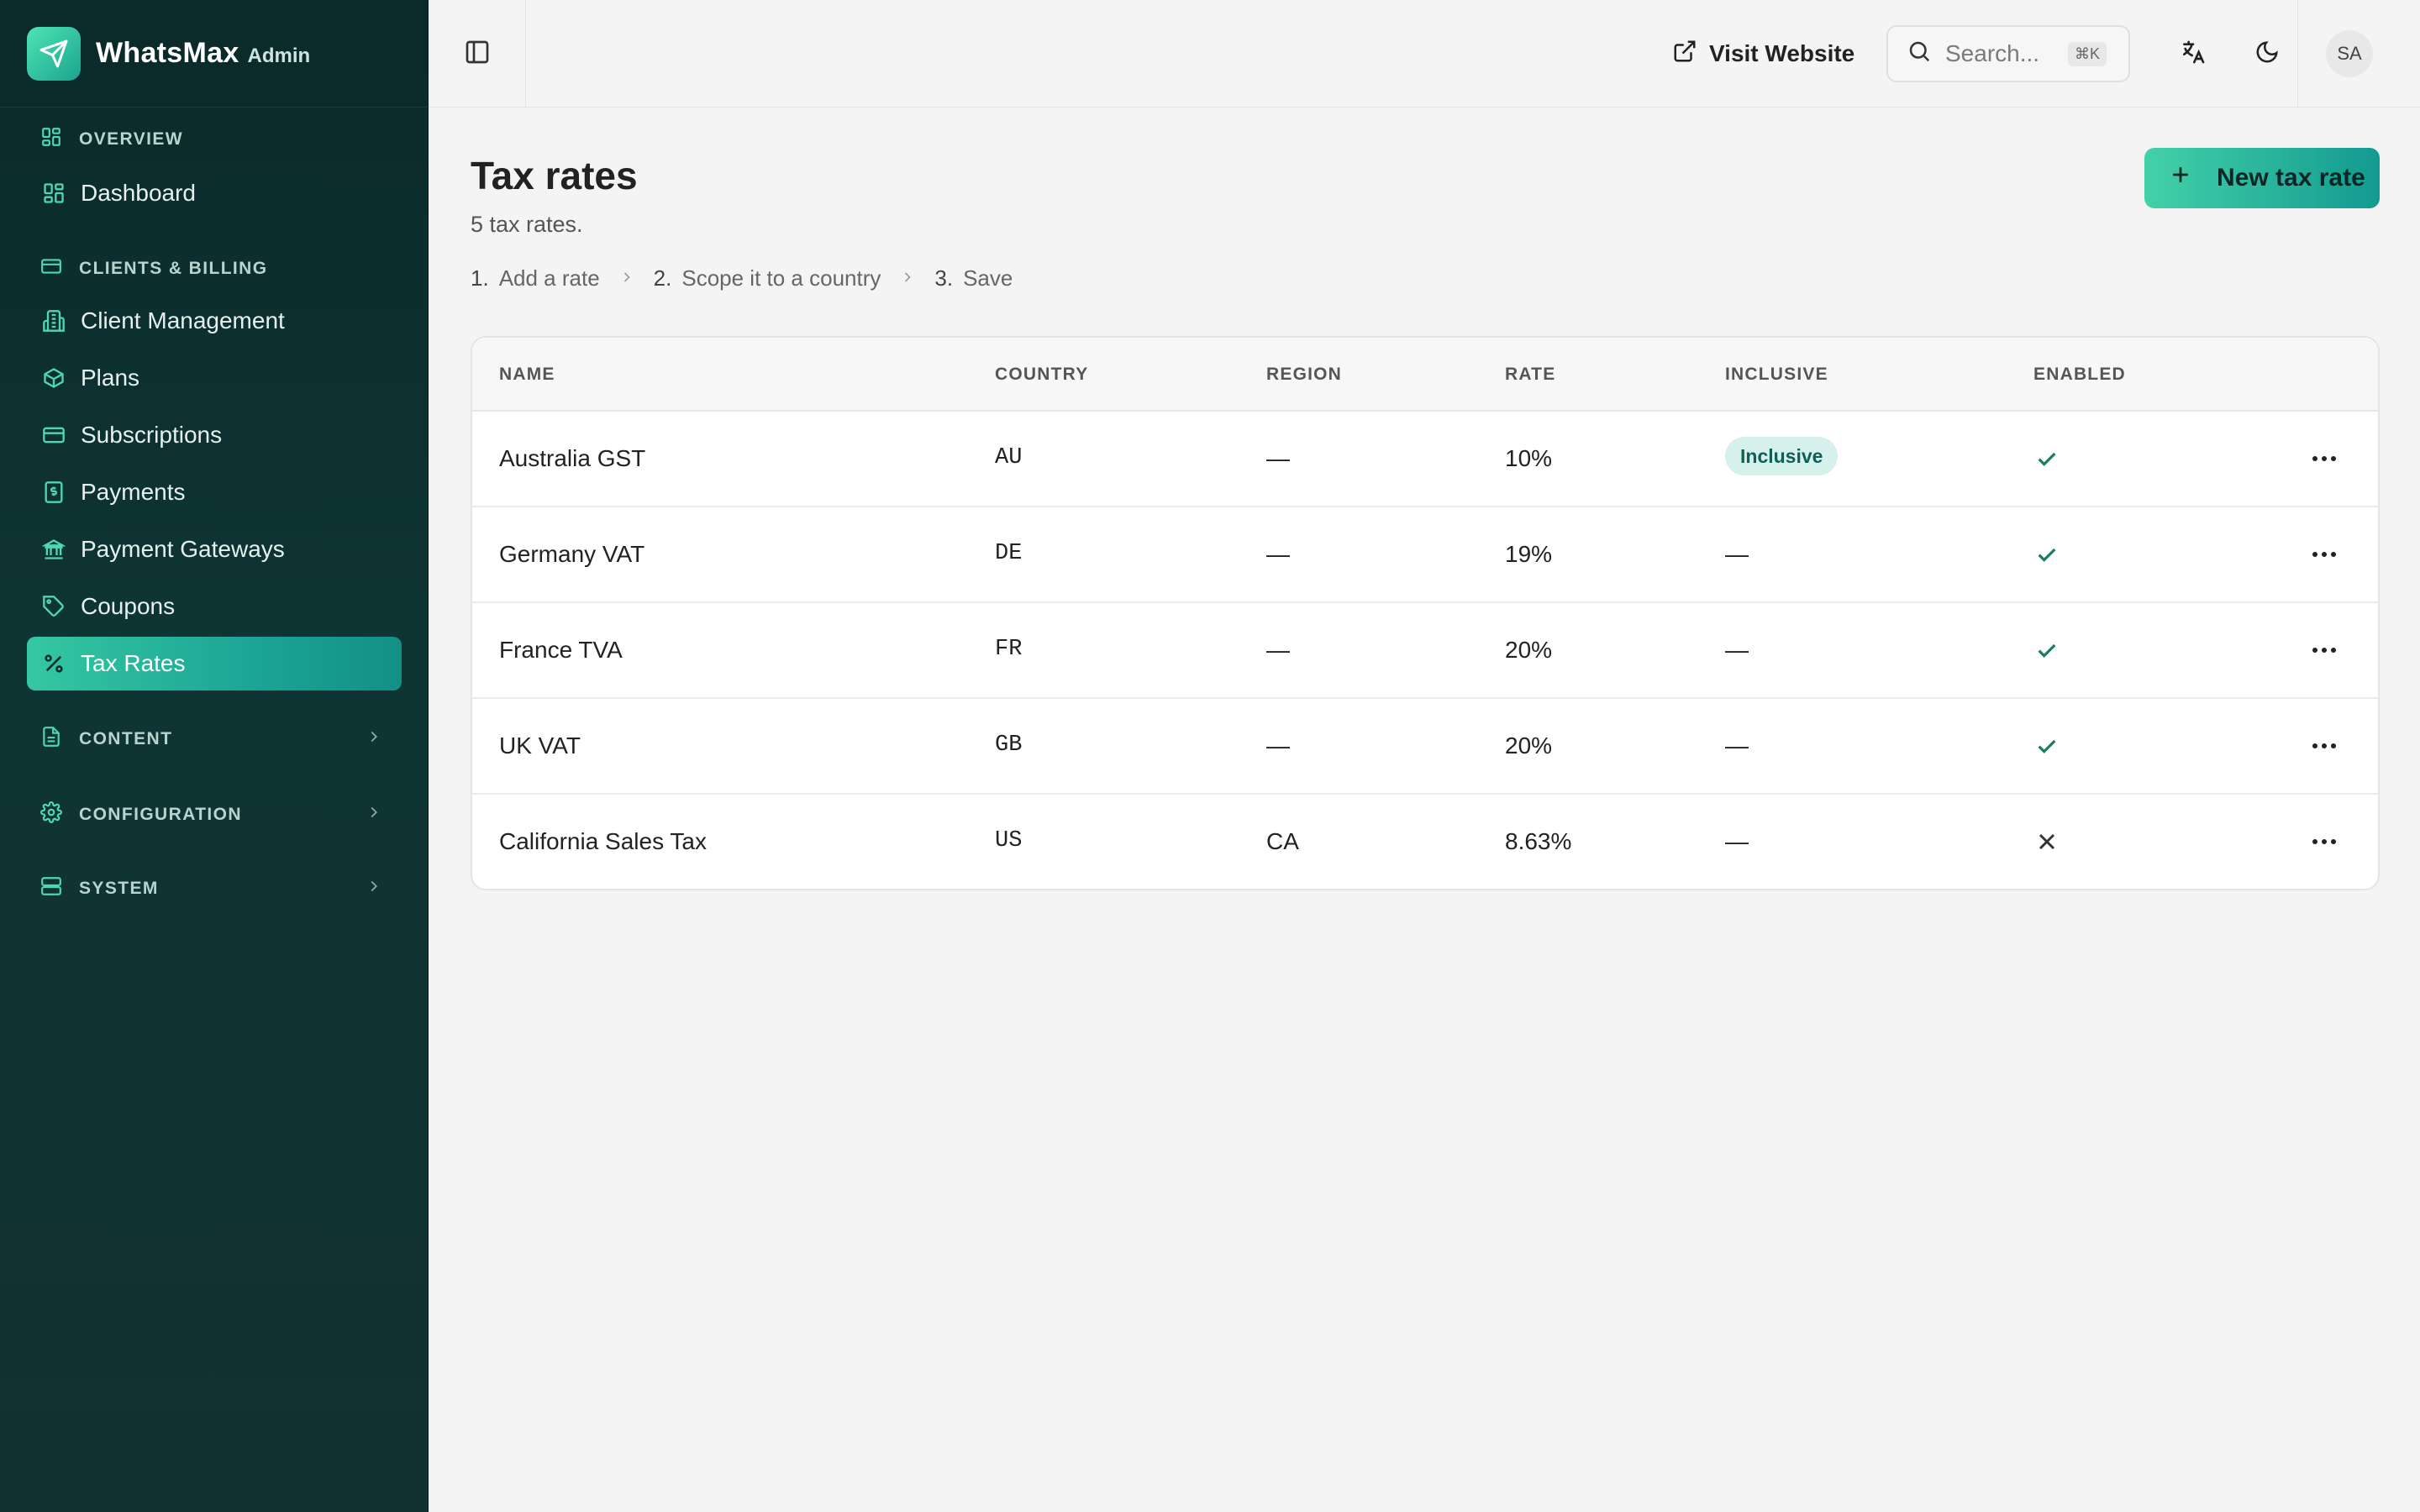 This screenshot has height=1512, width=2420. I want to click on sidebar-item-label: Payment Gateways, so click(183, 549).